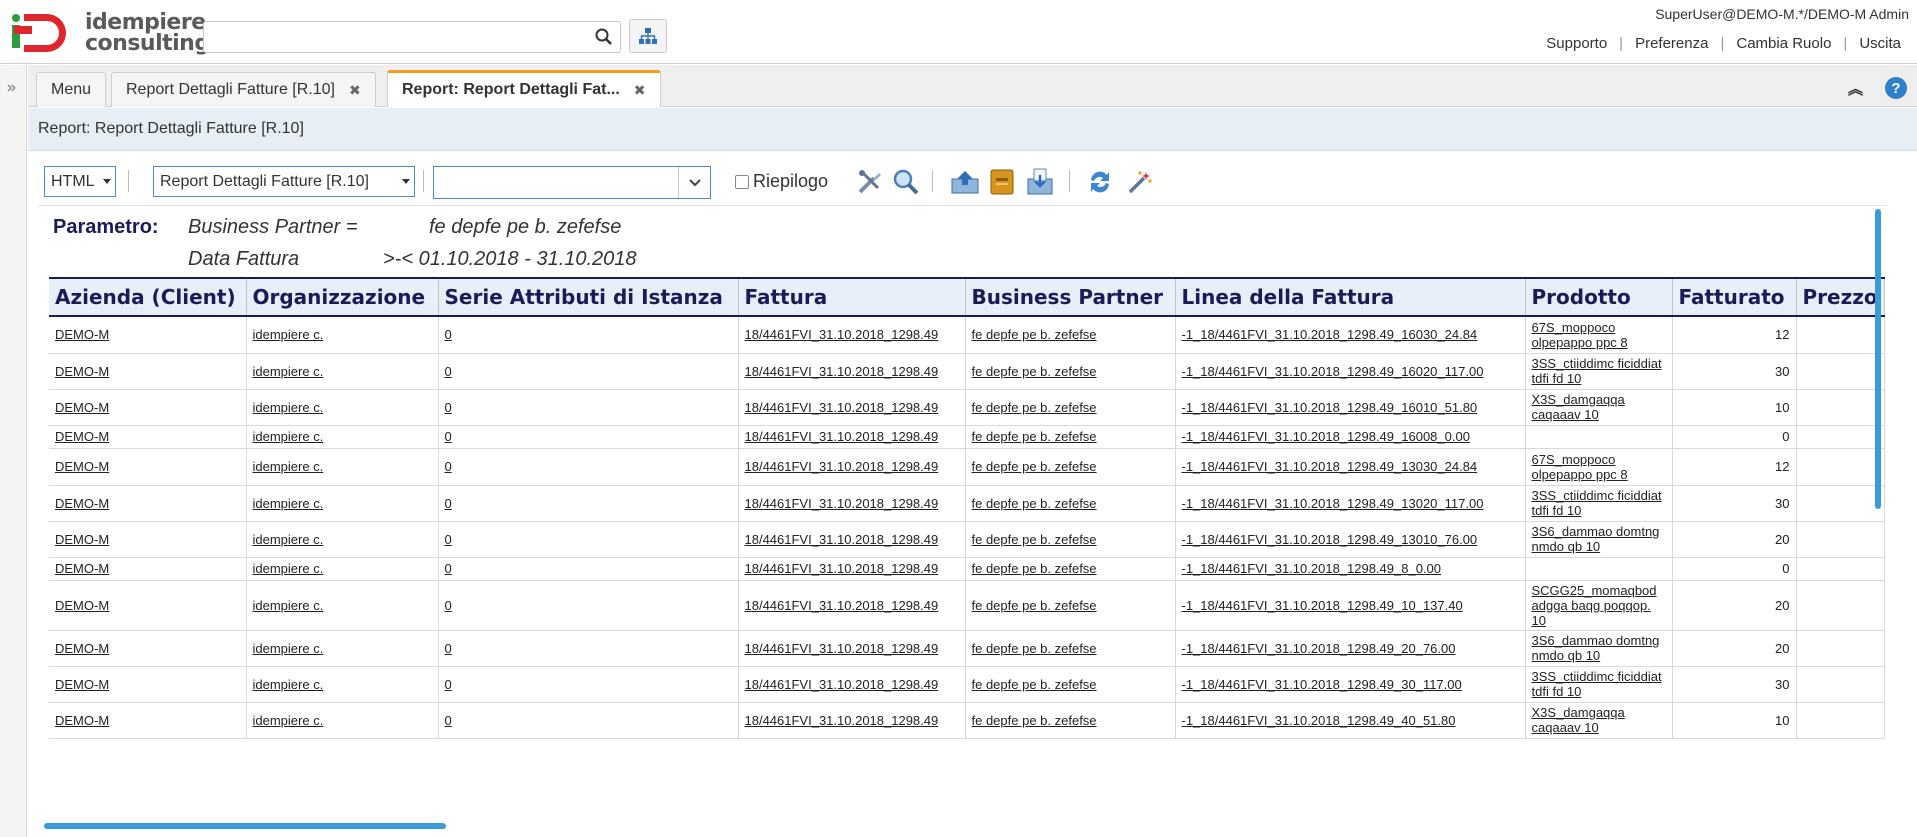  What do you see at coordinates (109, 35) in the screenshot?
I see `logo: idempiere consulting` at bounding box center [109, 35].